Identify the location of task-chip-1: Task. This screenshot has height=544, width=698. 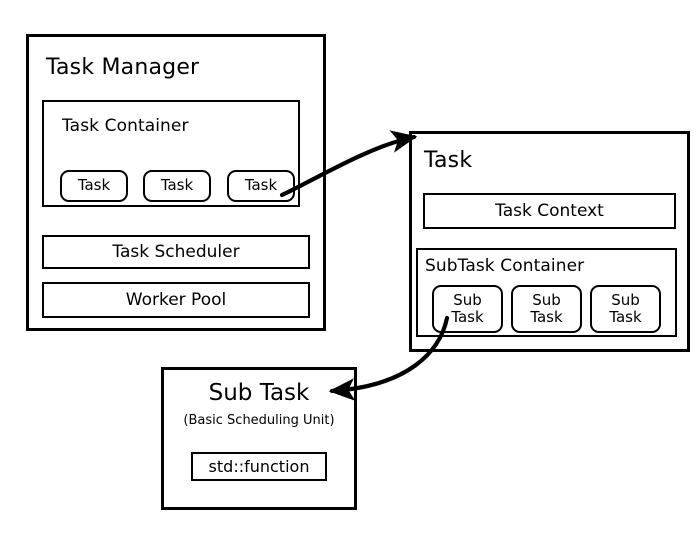
(94, 186).